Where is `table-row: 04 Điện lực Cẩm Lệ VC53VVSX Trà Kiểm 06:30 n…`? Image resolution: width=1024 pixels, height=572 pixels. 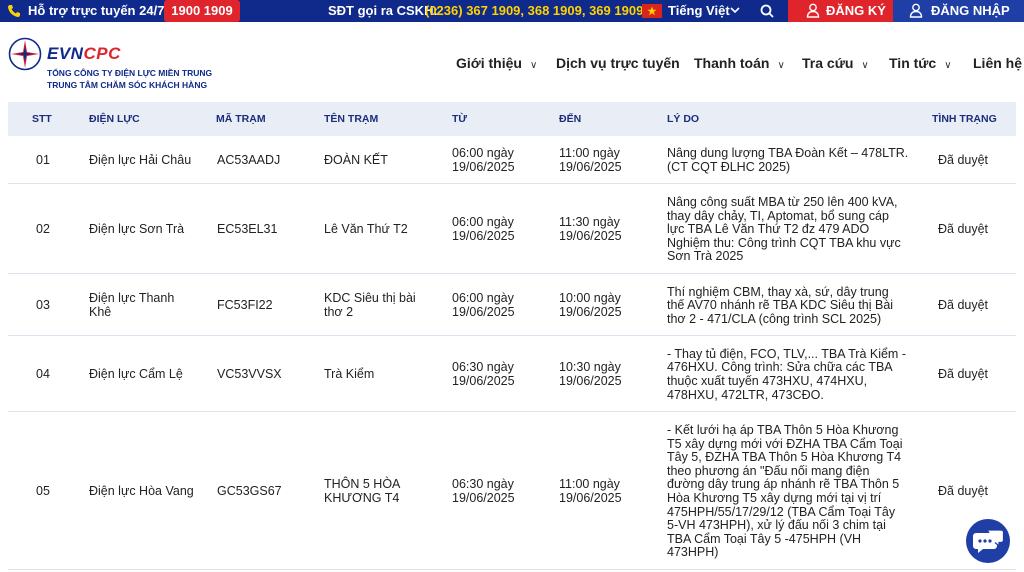 table-row: 04 Điện lực Cẩm Lệ VC53VVSX Trà Kiểm 06:30 n… is located at coordinates (512, 374).